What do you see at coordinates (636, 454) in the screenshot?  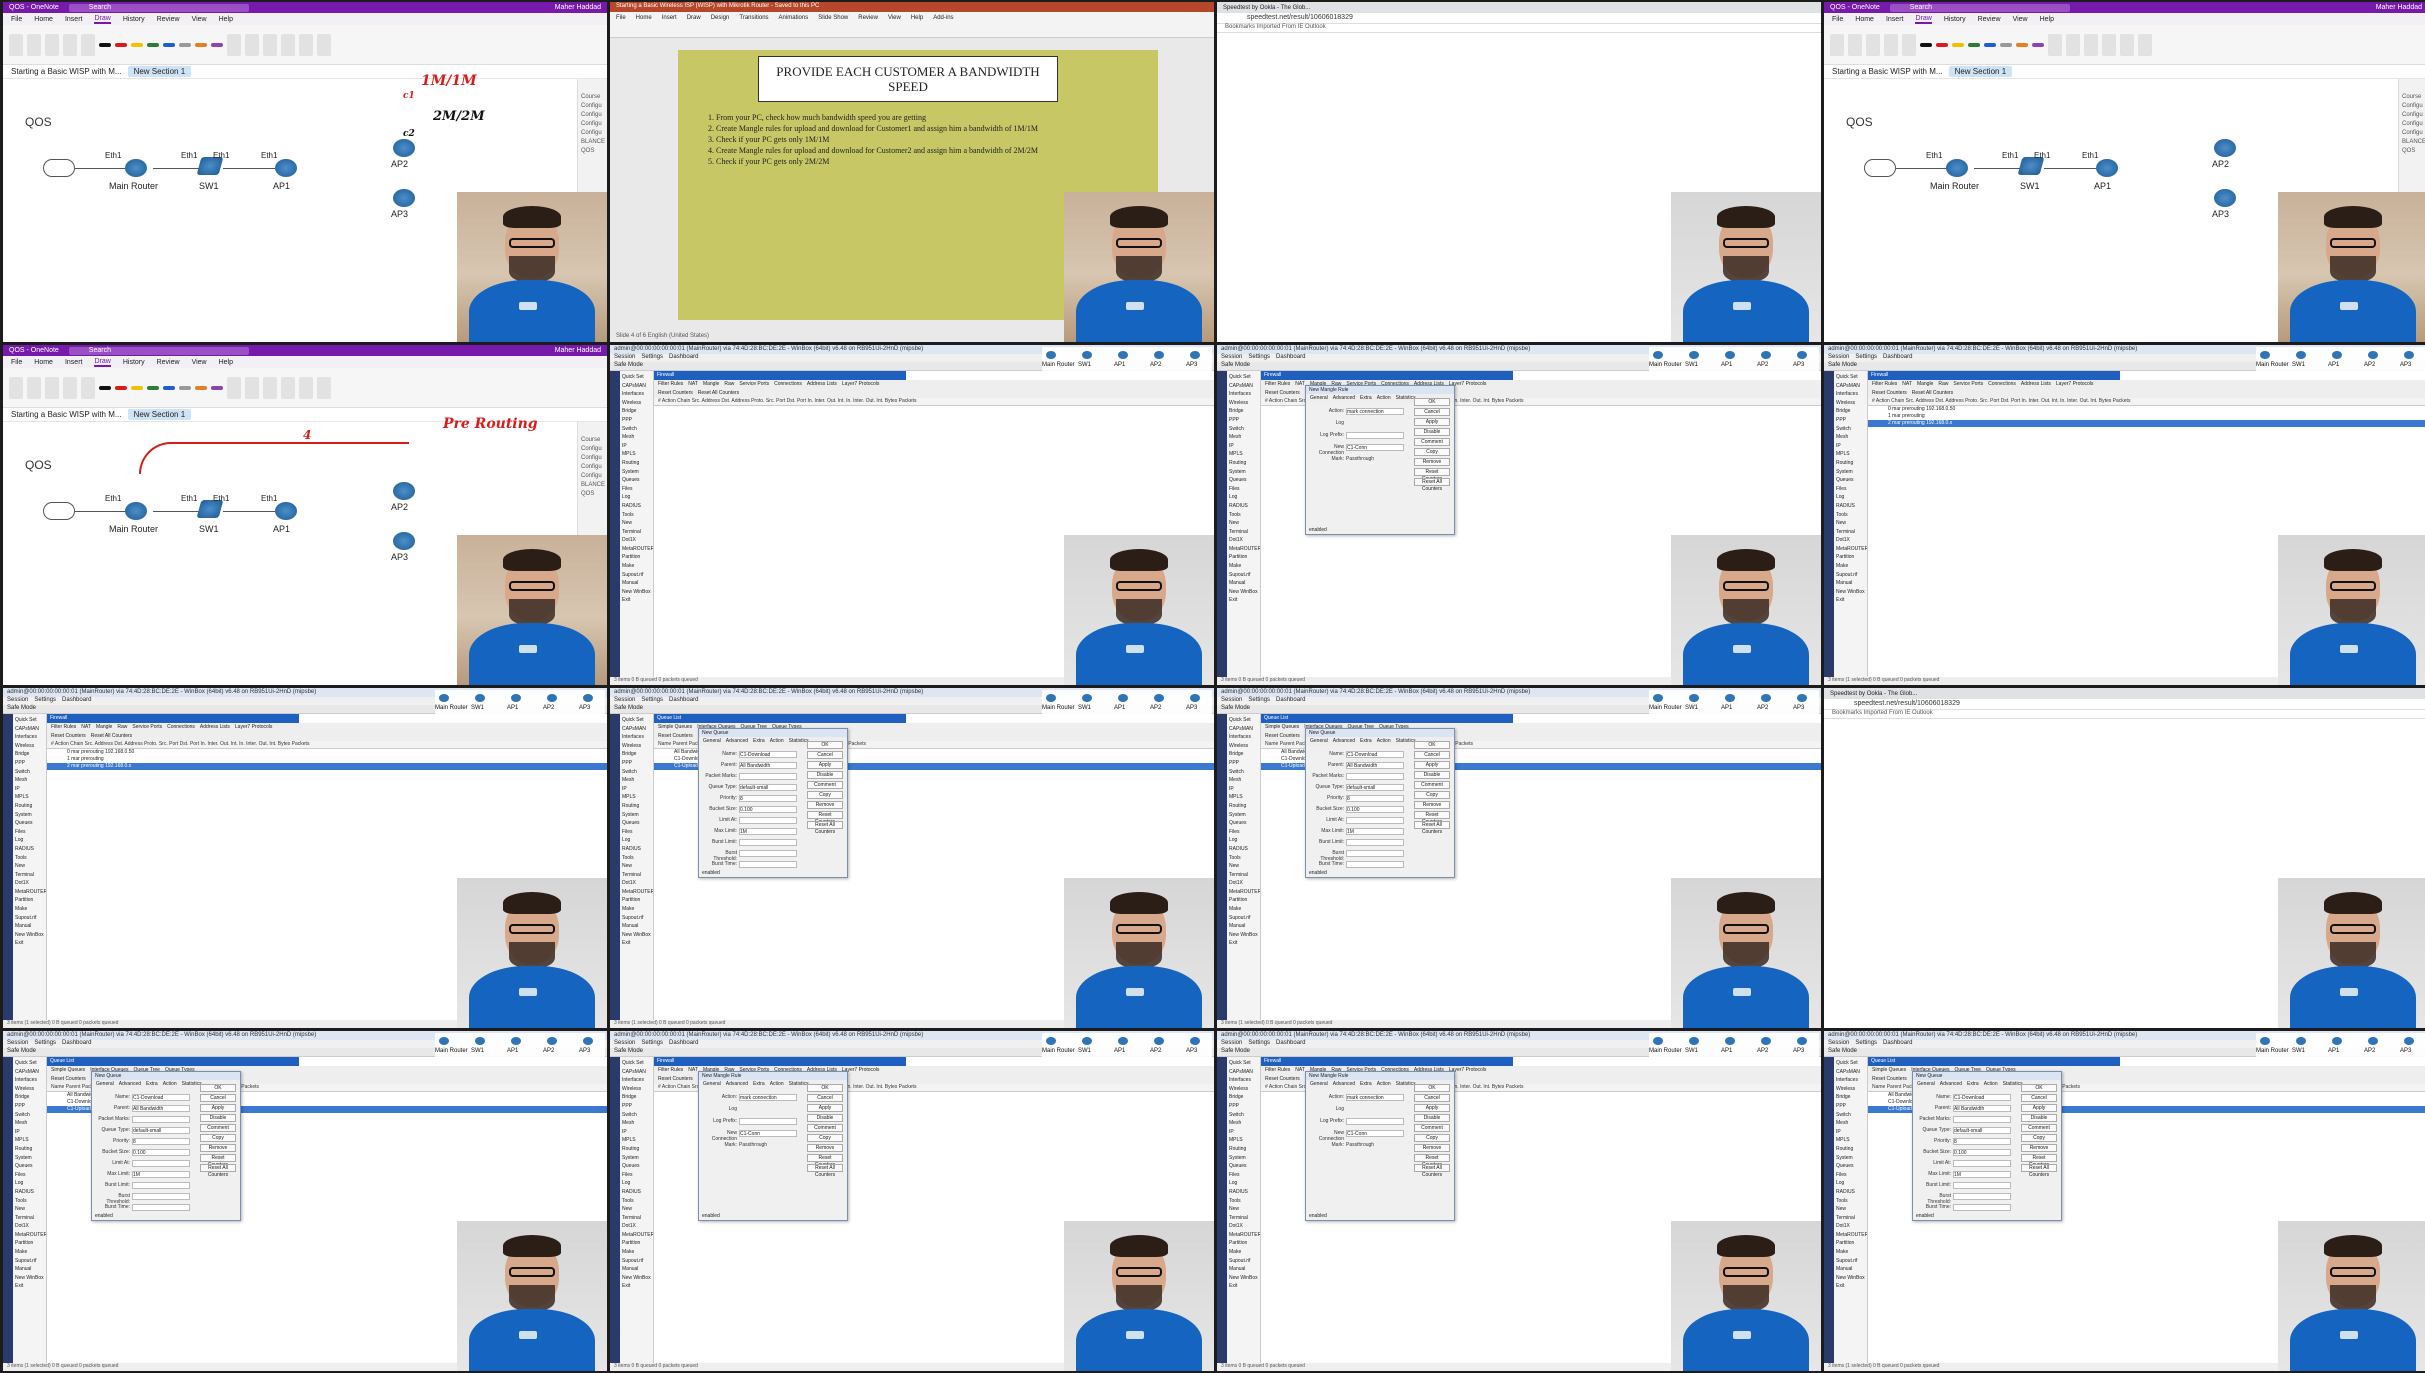 I see `nav-item-mpls: MPLS` at bounding box center [636, 454].